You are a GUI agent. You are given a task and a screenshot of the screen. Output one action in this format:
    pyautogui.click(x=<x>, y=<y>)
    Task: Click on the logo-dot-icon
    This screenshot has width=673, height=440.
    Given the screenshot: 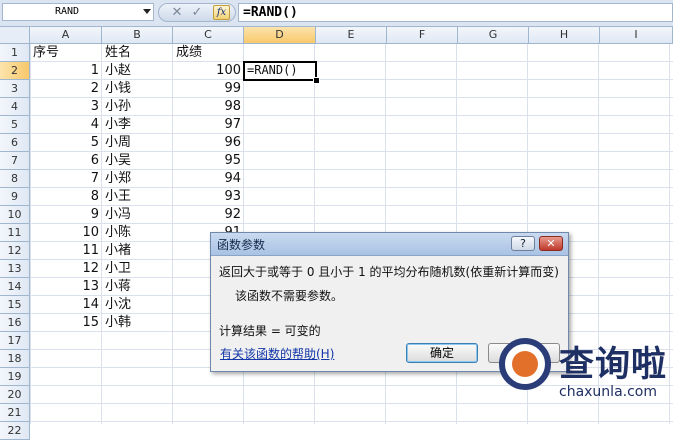 What is the action you would take?
    pyautogui.click(x=525, y=364)
    